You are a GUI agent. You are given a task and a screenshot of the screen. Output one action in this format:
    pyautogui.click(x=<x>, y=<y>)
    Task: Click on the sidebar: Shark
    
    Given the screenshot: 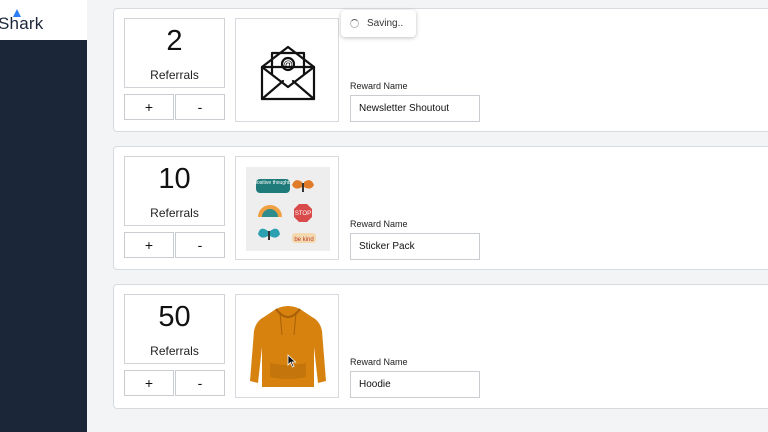 What is the action you would take?
    pyautogui.click(x=43, y=216)
    